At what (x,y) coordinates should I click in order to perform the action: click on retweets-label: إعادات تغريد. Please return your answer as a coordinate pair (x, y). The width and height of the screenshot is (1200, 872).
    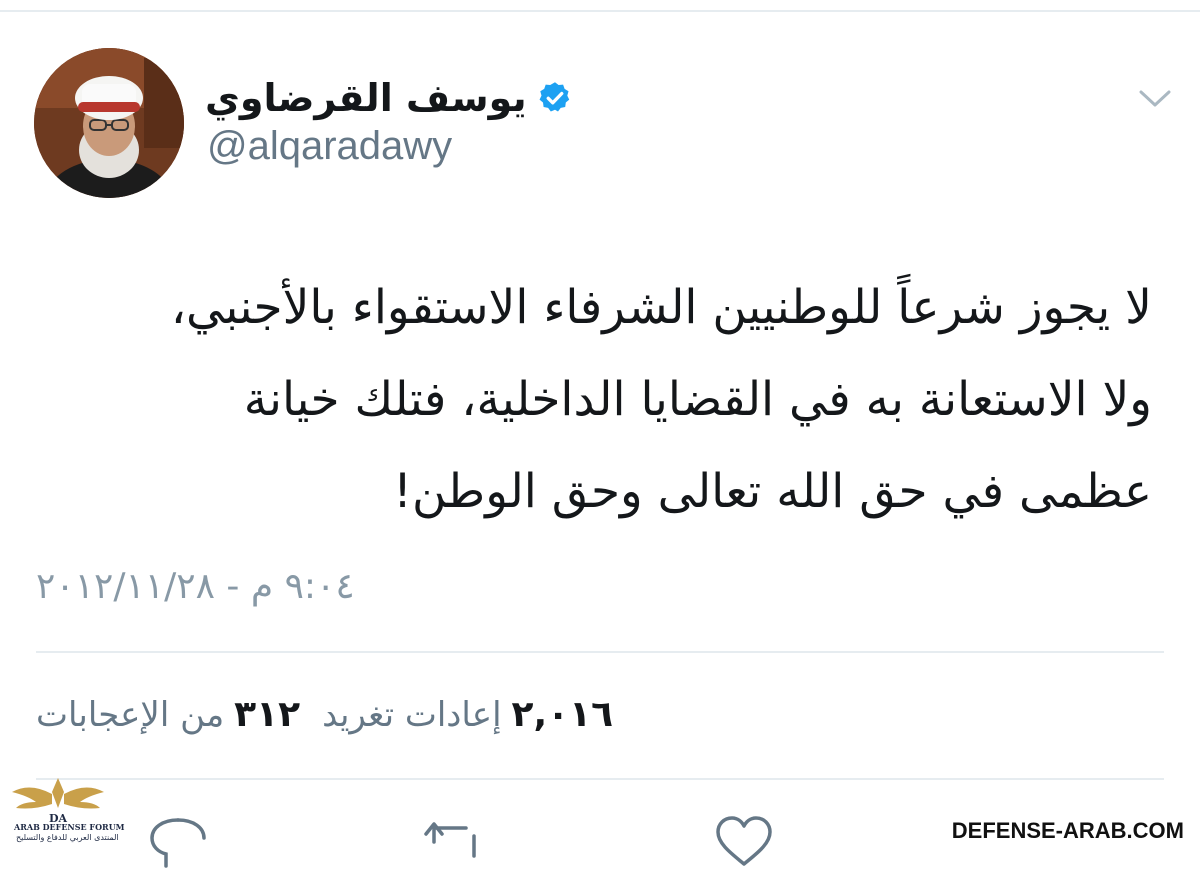
    Looking at the image, I should click on (412, 715).